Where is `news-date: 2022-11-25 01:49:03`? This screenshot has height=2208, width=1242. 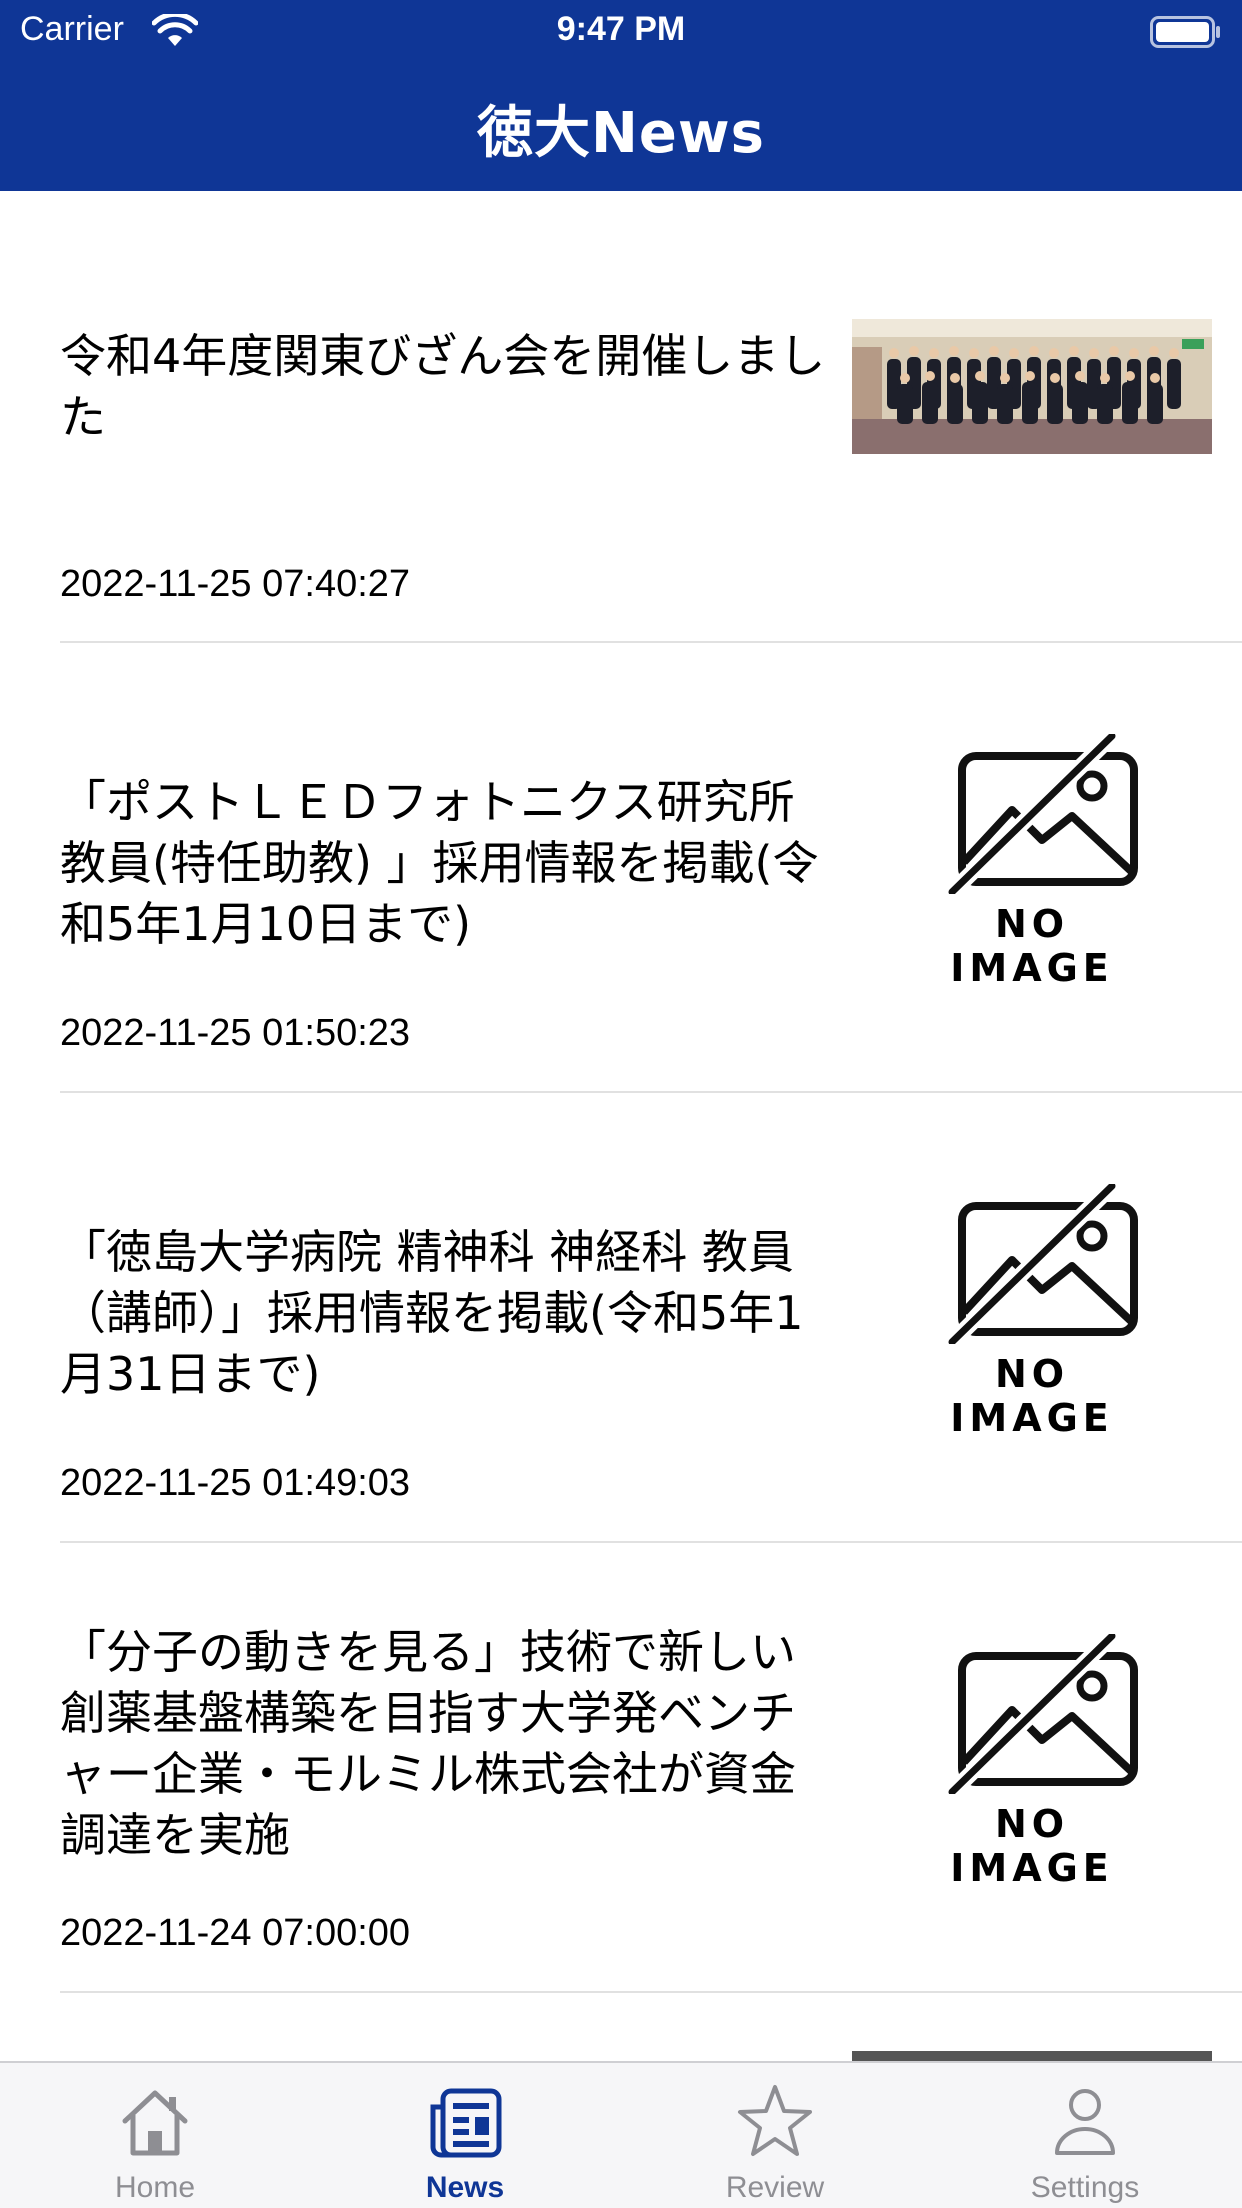 news-date: 2022-11-25 01:49:03 is located at coordinates (235, 1483).